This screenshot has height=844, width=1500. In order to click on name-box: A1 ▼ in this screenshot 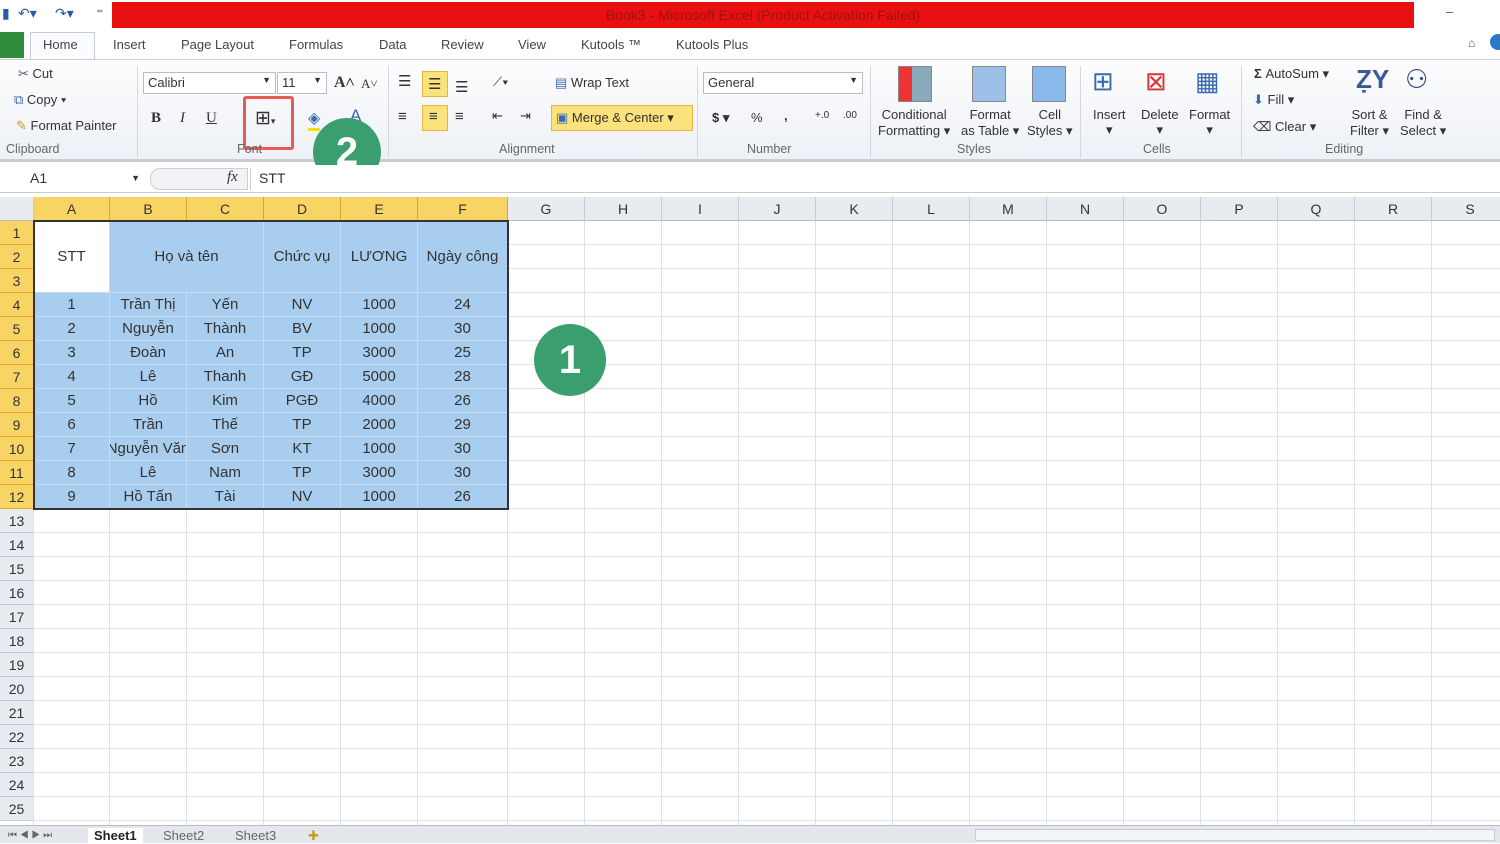, I will do `click(73, 179)`.